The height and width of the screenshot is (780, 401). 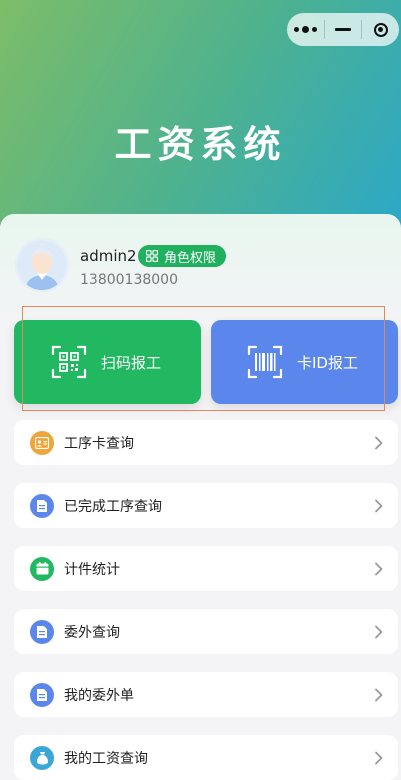 I want to click on avatar, so click(x=42, y=265).